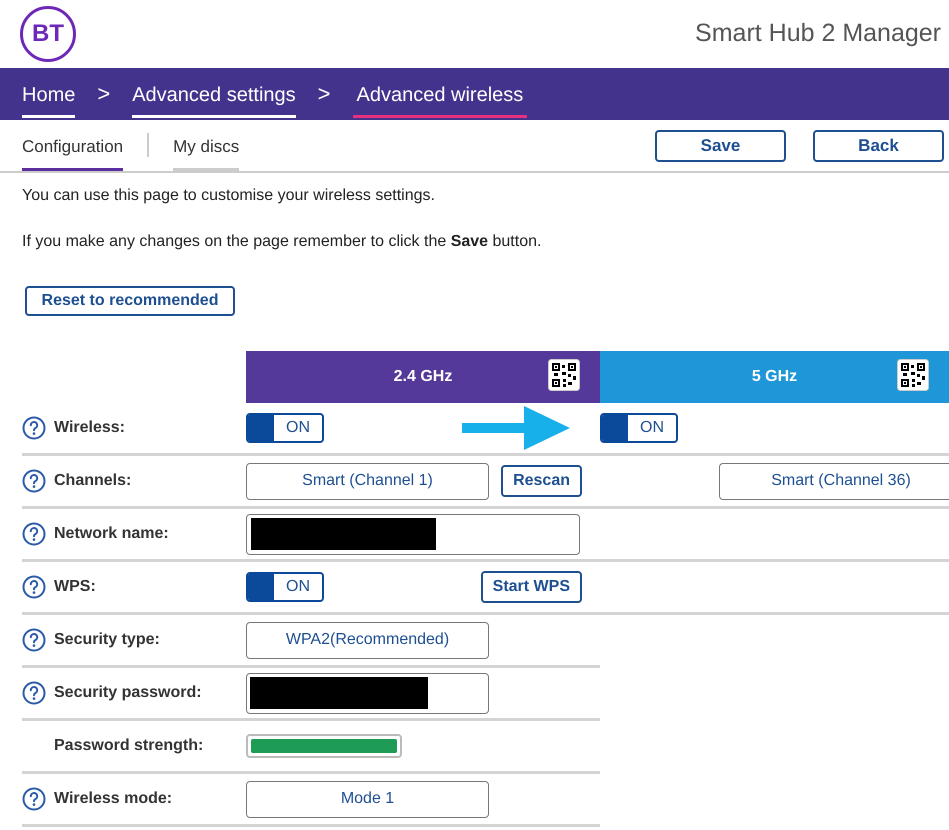  I want to click on setting-label: Channels:, so click(93, 481).